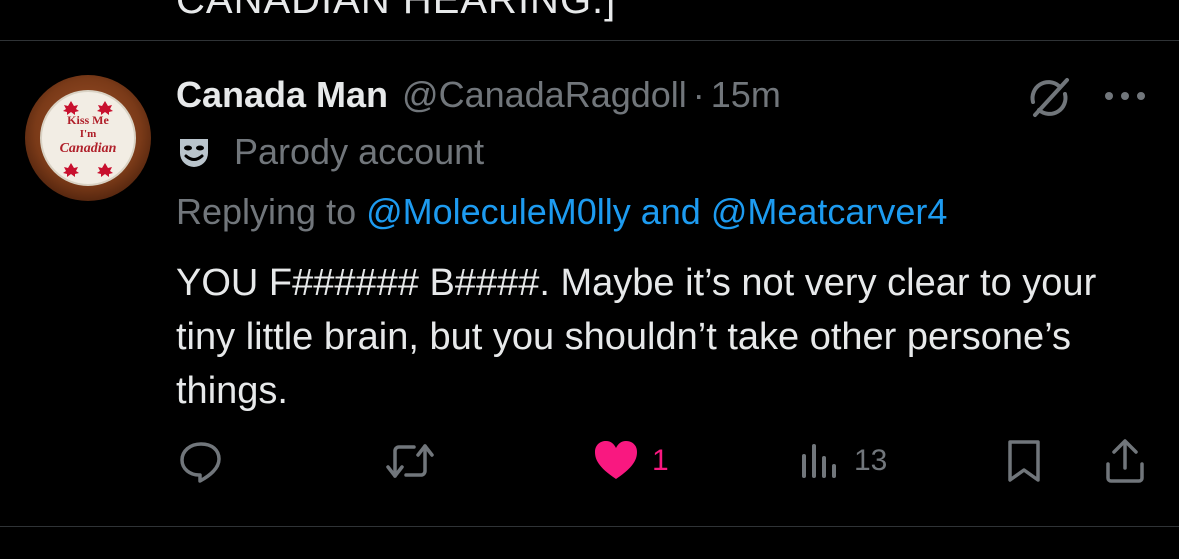  What do you see at coordinates (194, 153) in the screenshot?
I see `parody-mask-icon` at bounding box center [194, 153].